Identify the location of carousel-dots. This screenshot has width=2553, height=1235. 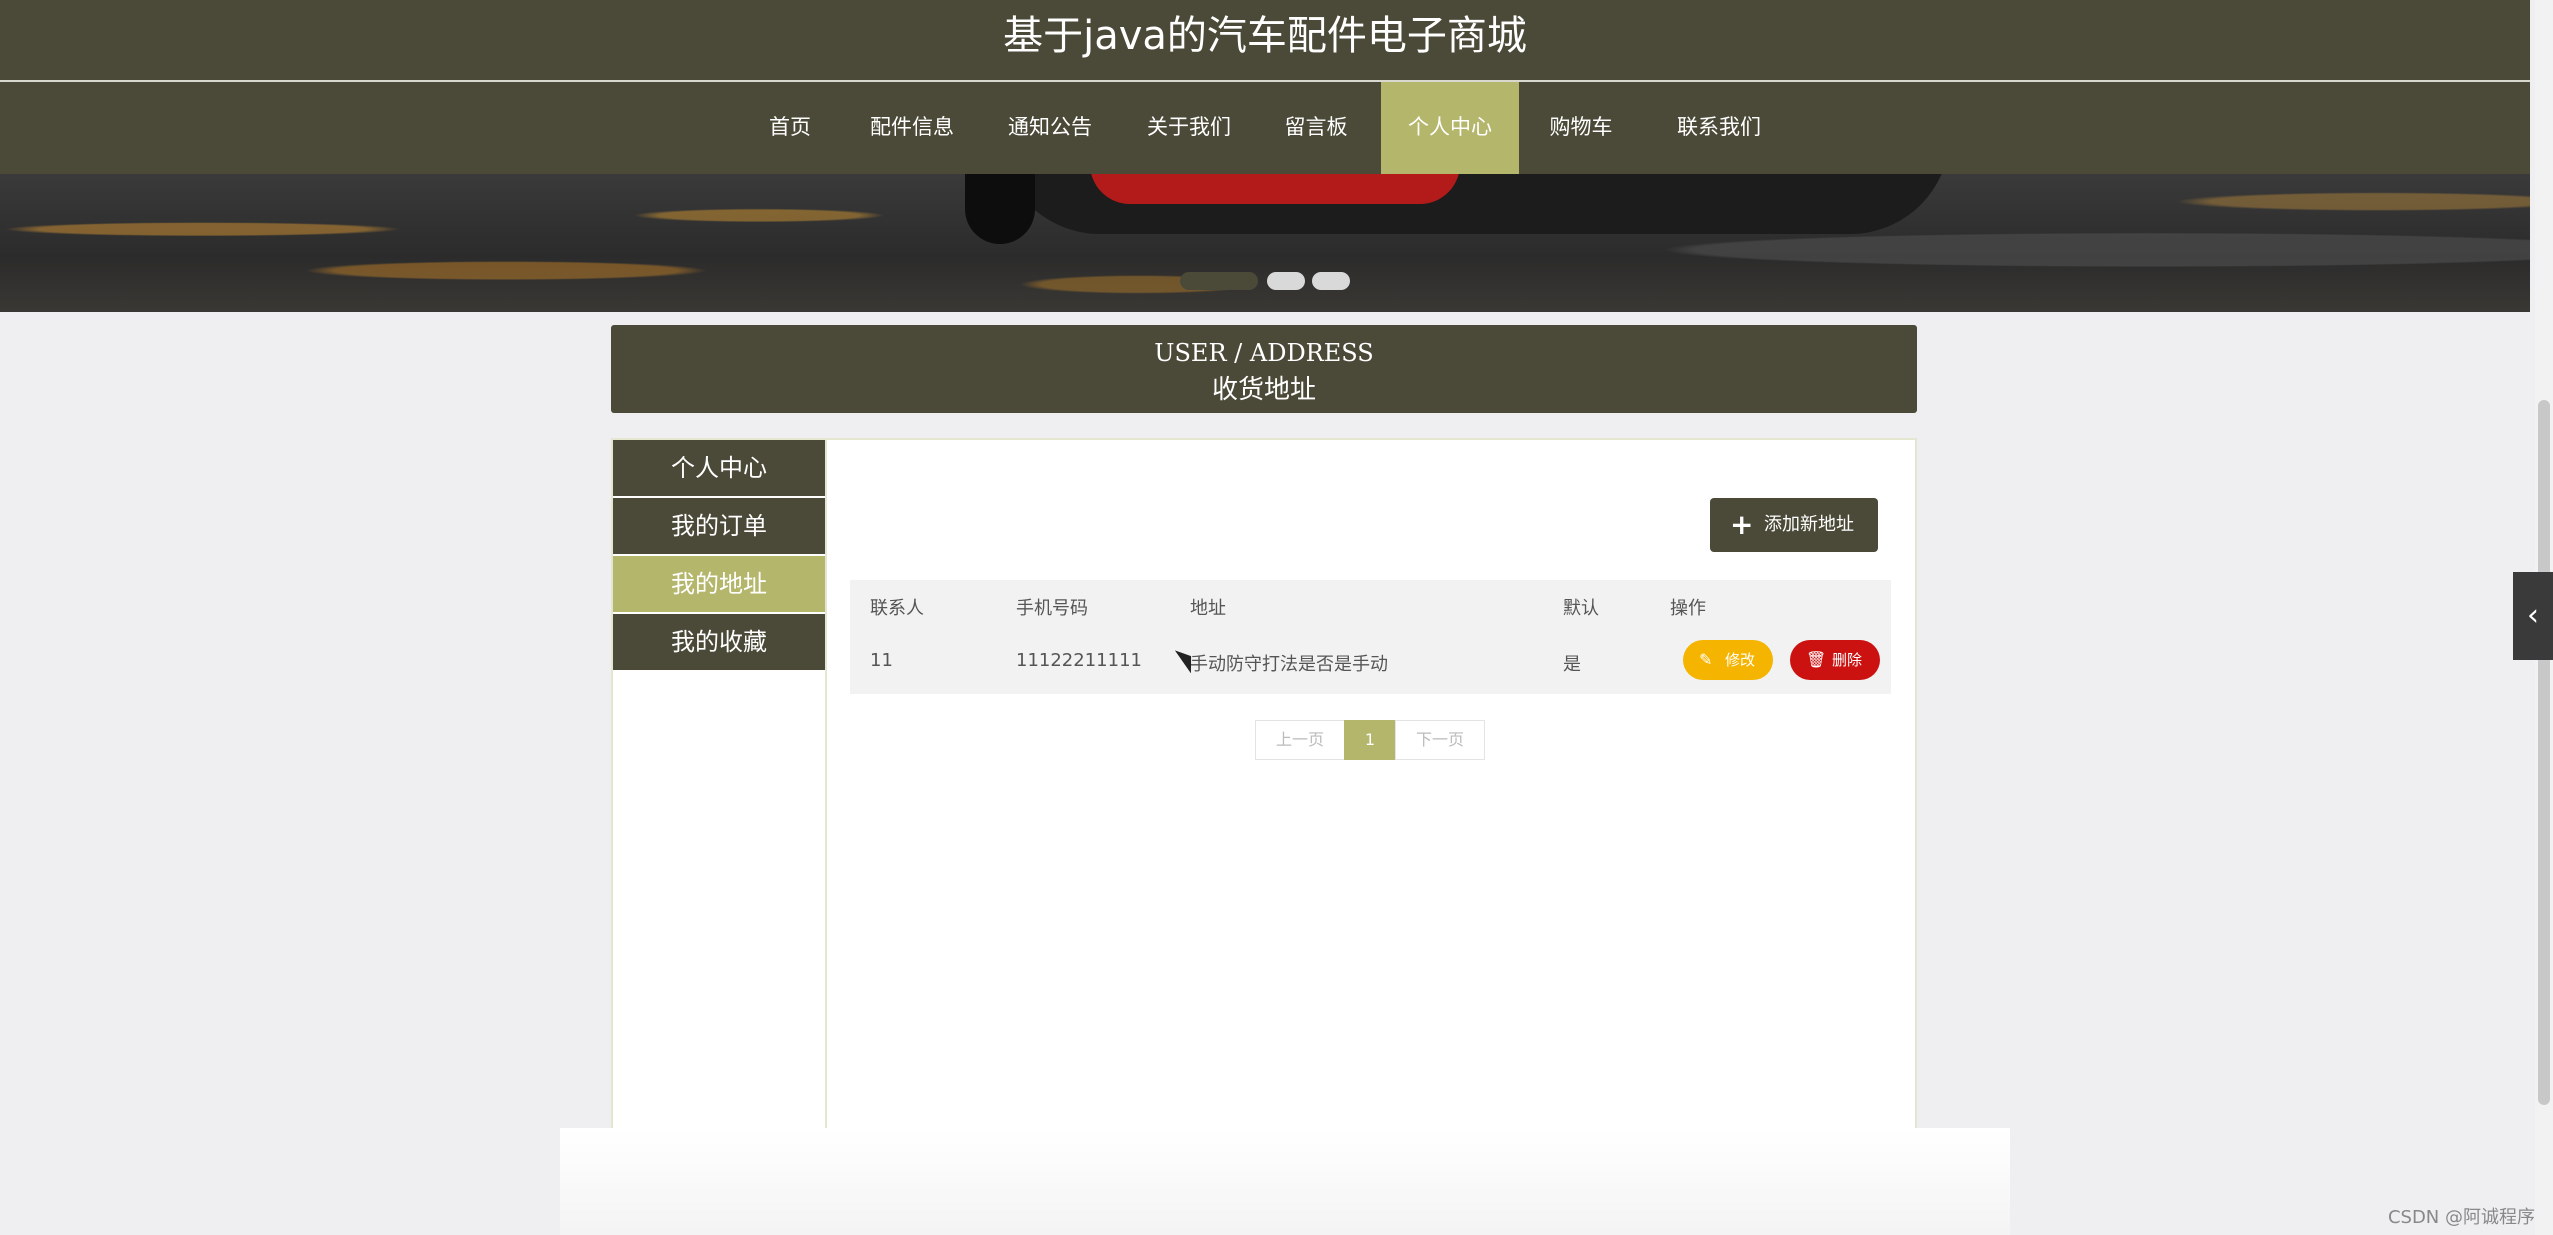
(1265, 282).